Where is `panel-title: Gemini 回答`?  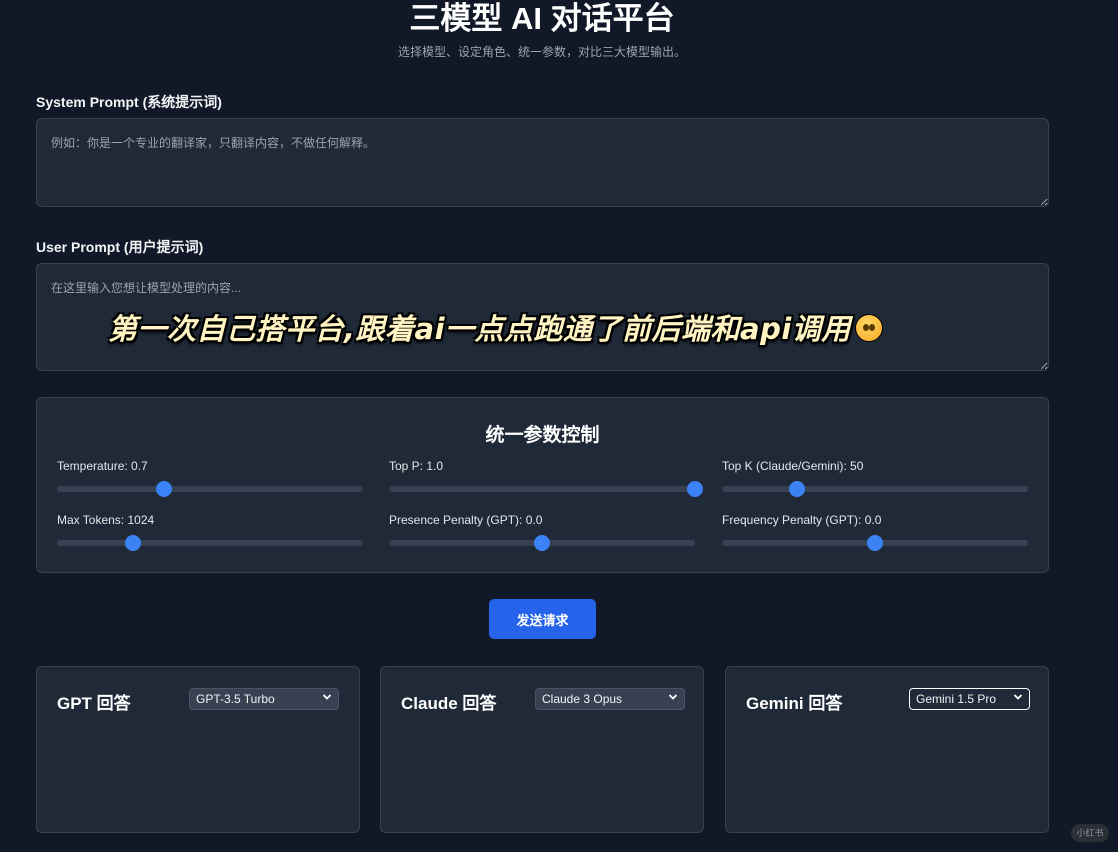 panel-title: Gemini 回答 is located at coordinates (794, 703).